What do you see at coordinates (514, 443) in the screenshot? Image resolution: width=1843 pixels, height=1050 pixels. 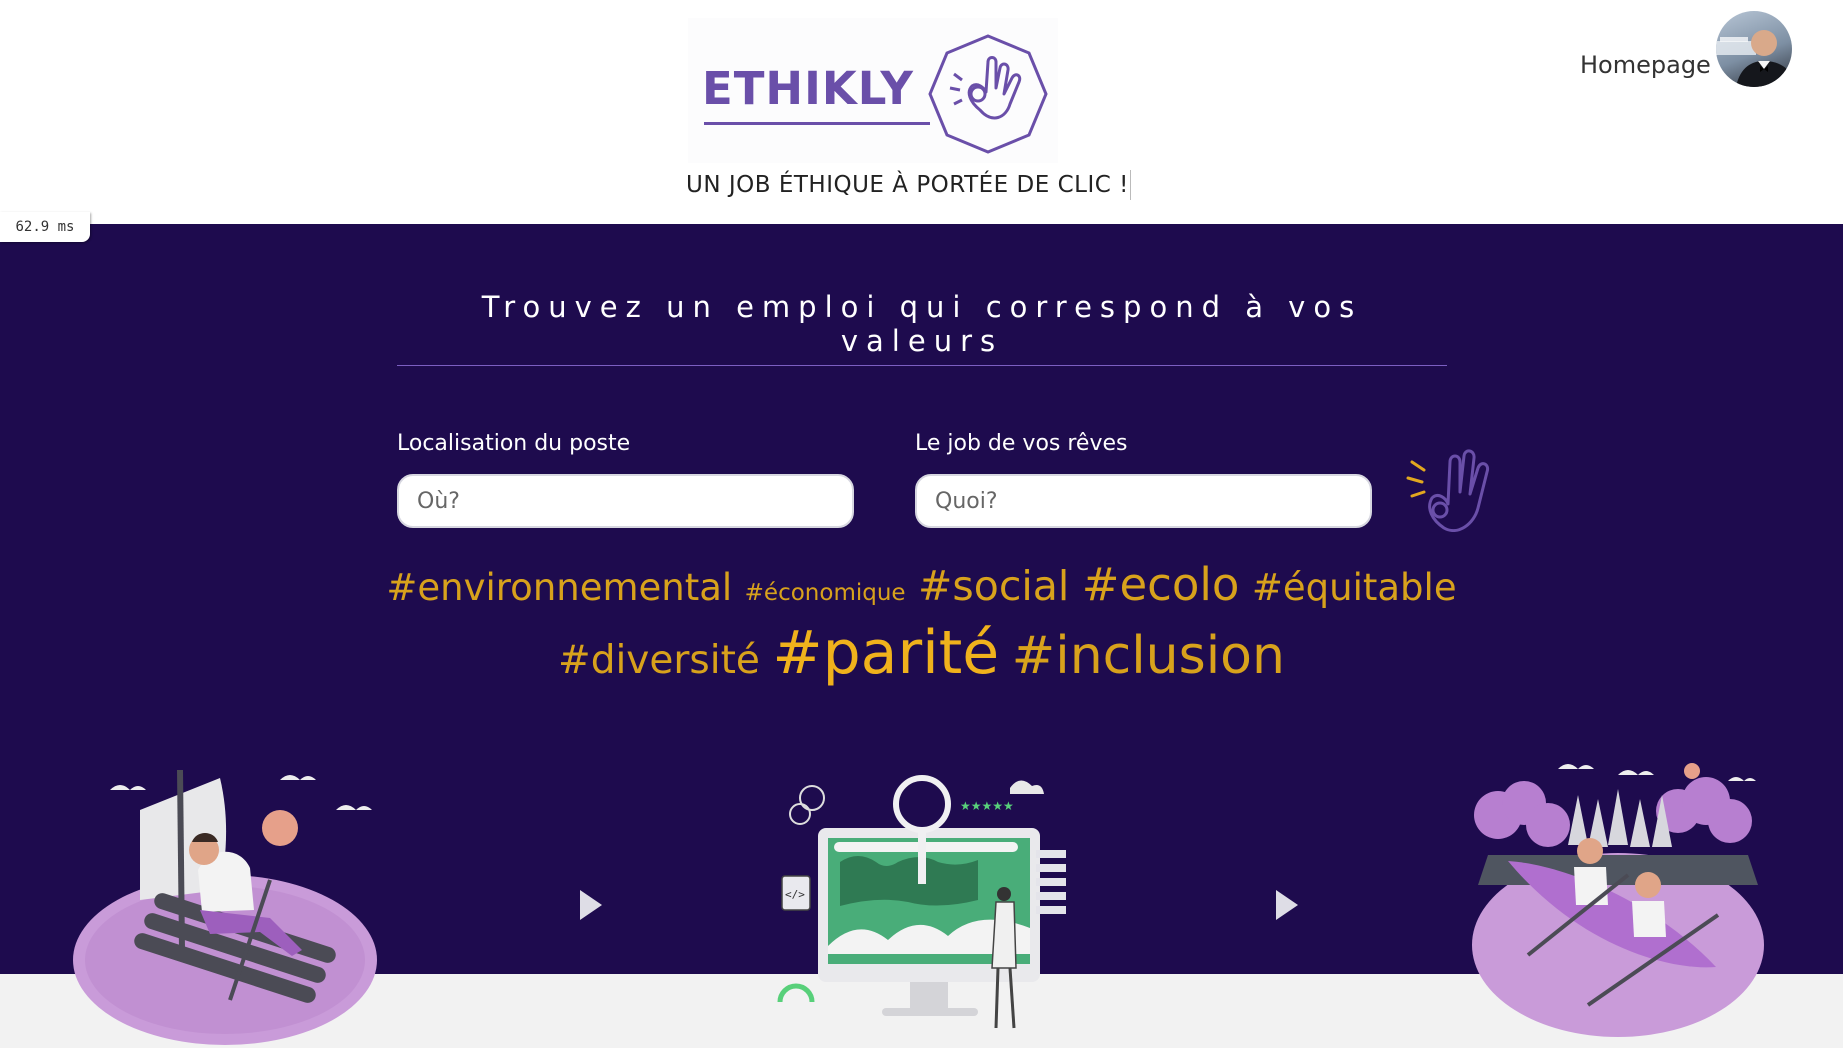 I see `location-label: Localisation du poste` at bounding box center [514, 443].